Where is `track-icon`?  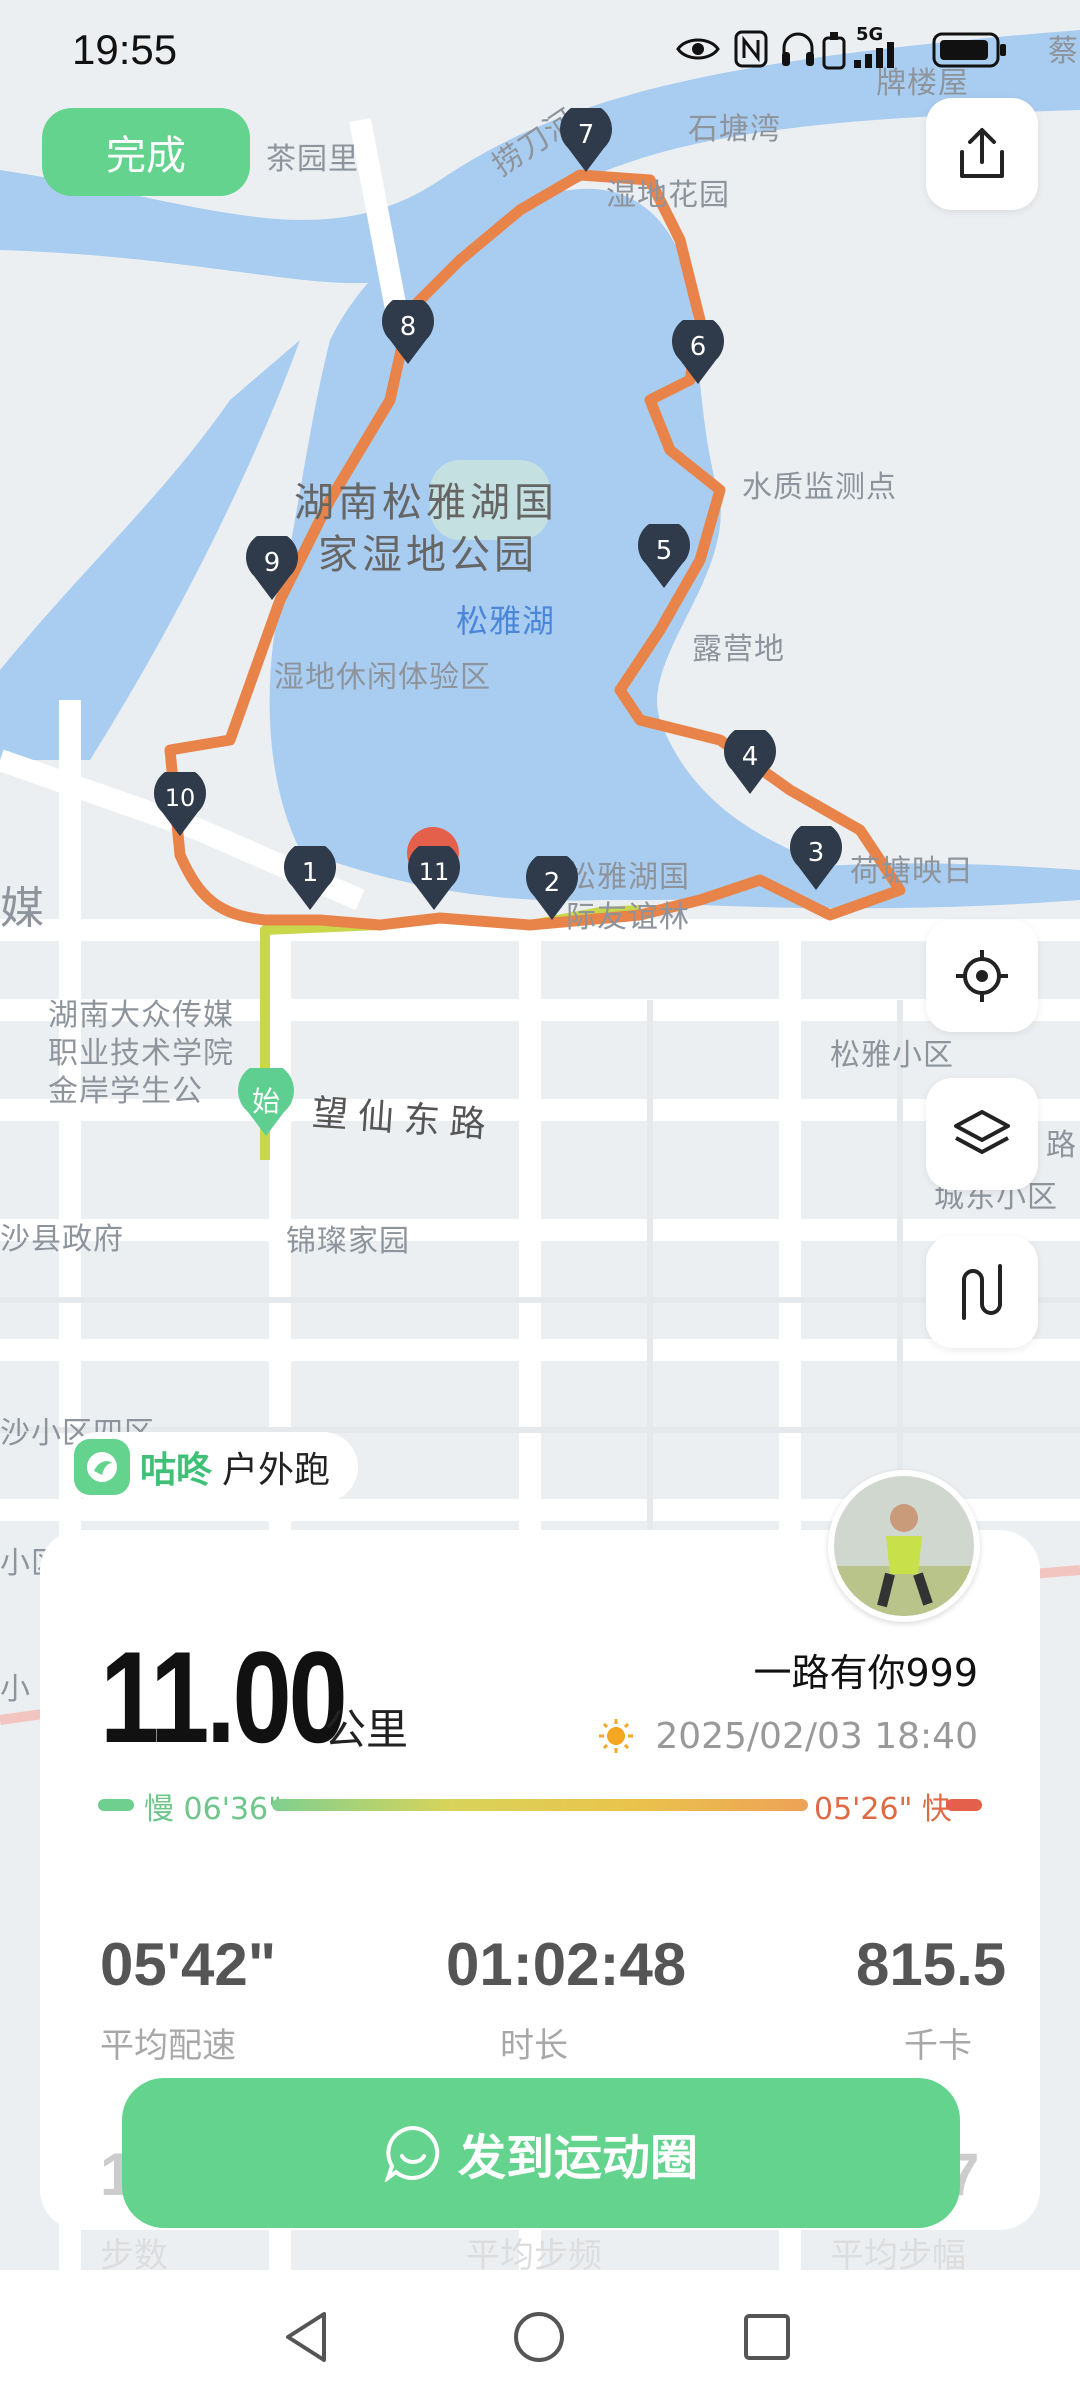
track-icon is located at coordinates (982, 1292).